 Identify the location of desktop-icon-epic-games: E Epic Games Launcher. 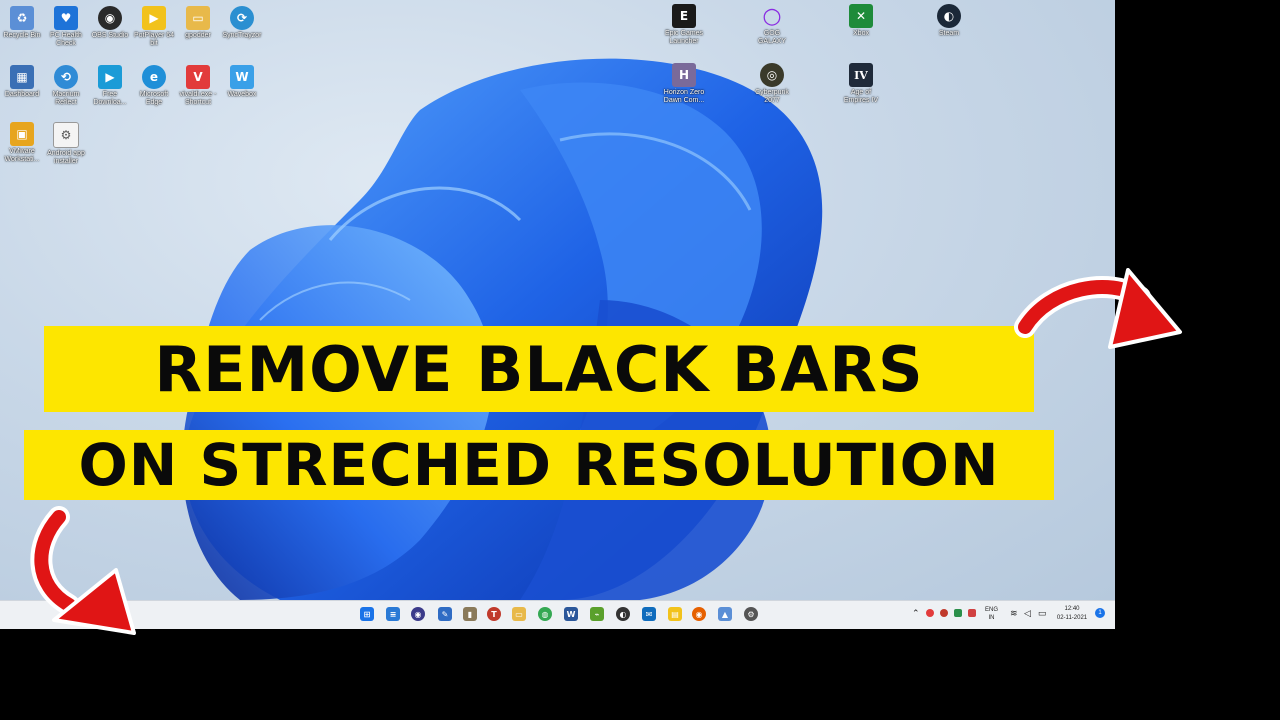
(684, 25).